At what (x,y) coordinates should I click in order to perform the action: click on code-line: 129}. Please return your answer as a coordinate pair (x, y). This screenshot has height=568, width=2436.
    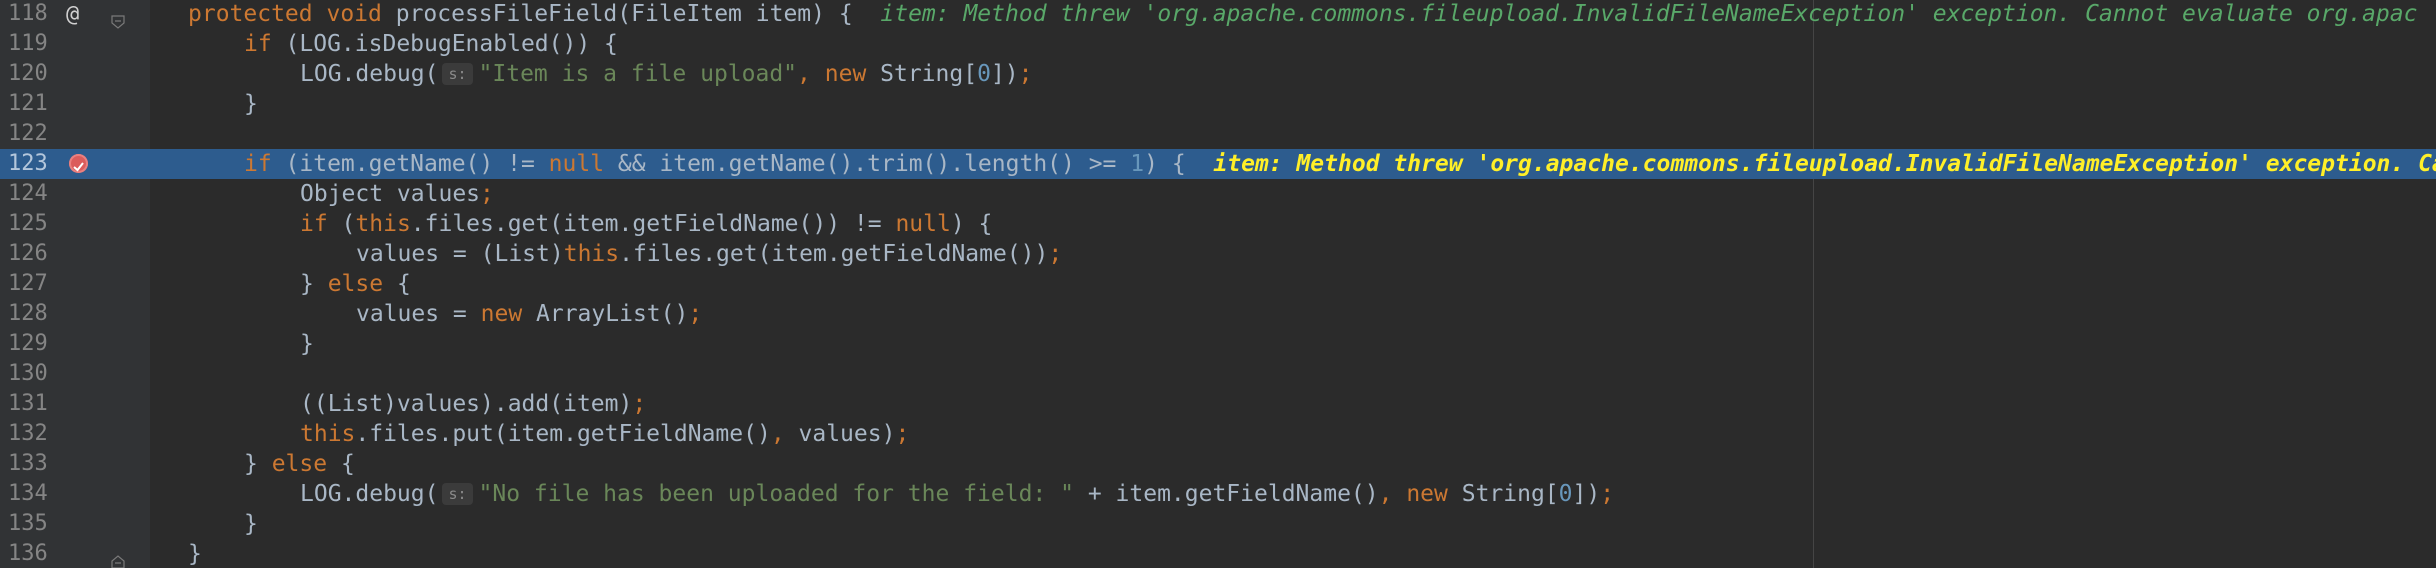
    Looking at the image, I should click on (1218, 344).